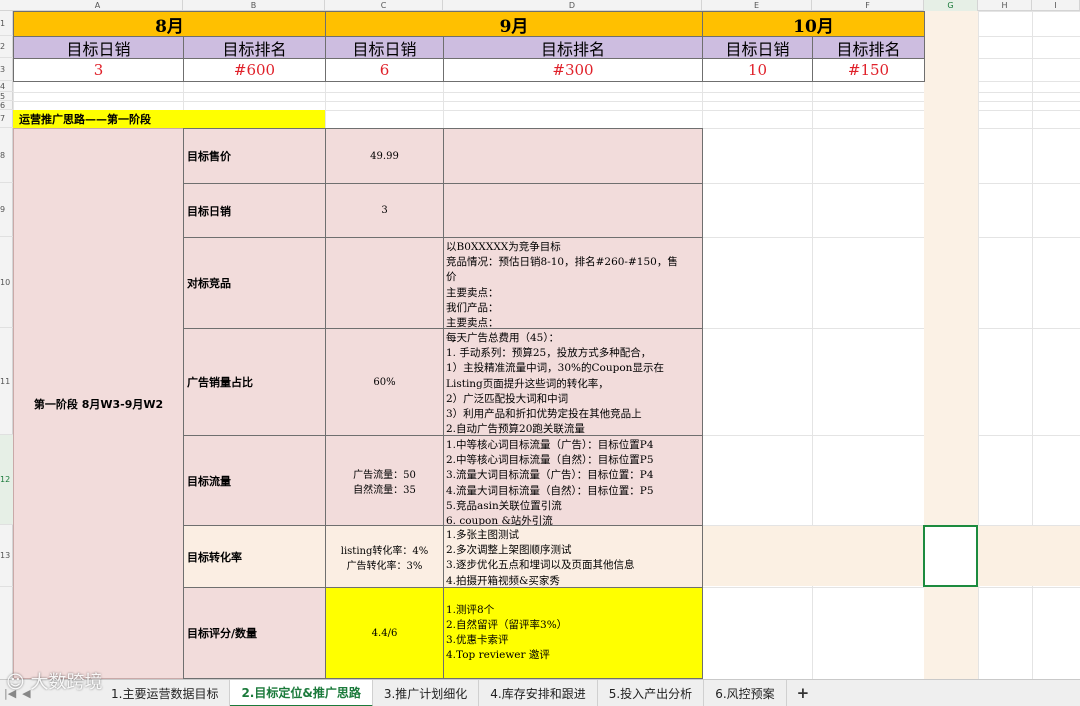  I want to click on description-line: 4.拍摄开箱视频&买家秀, so click(503, 580).